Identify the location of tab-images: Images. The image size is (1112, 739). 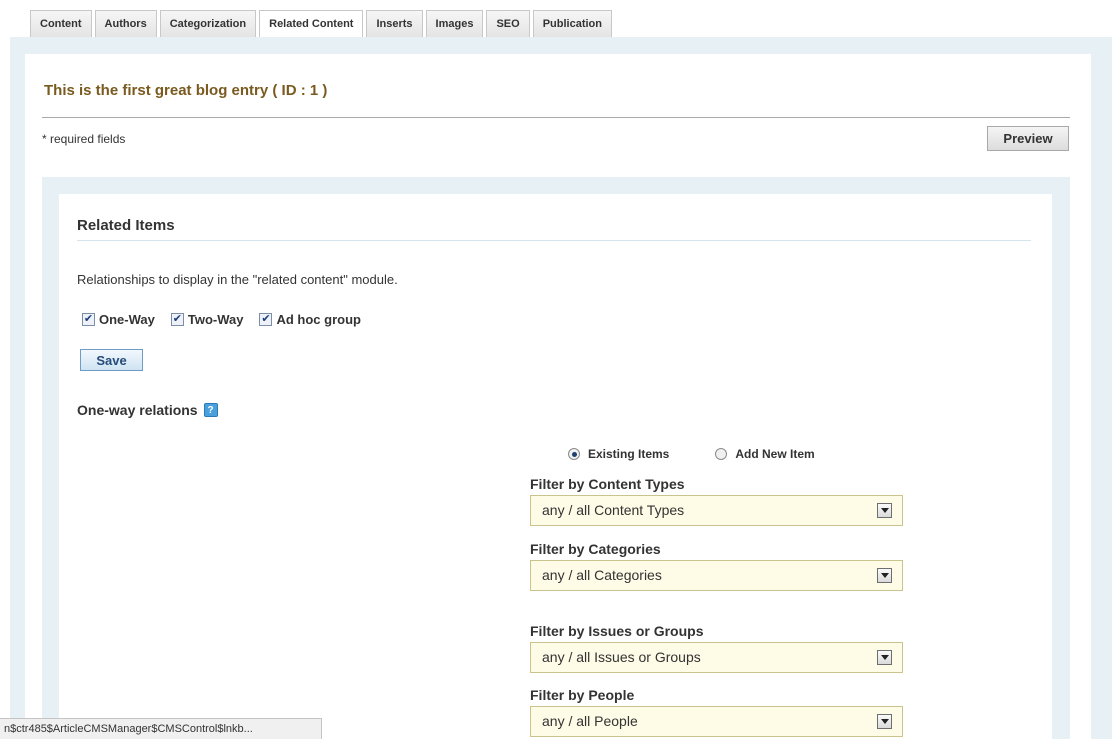
(454, 23).